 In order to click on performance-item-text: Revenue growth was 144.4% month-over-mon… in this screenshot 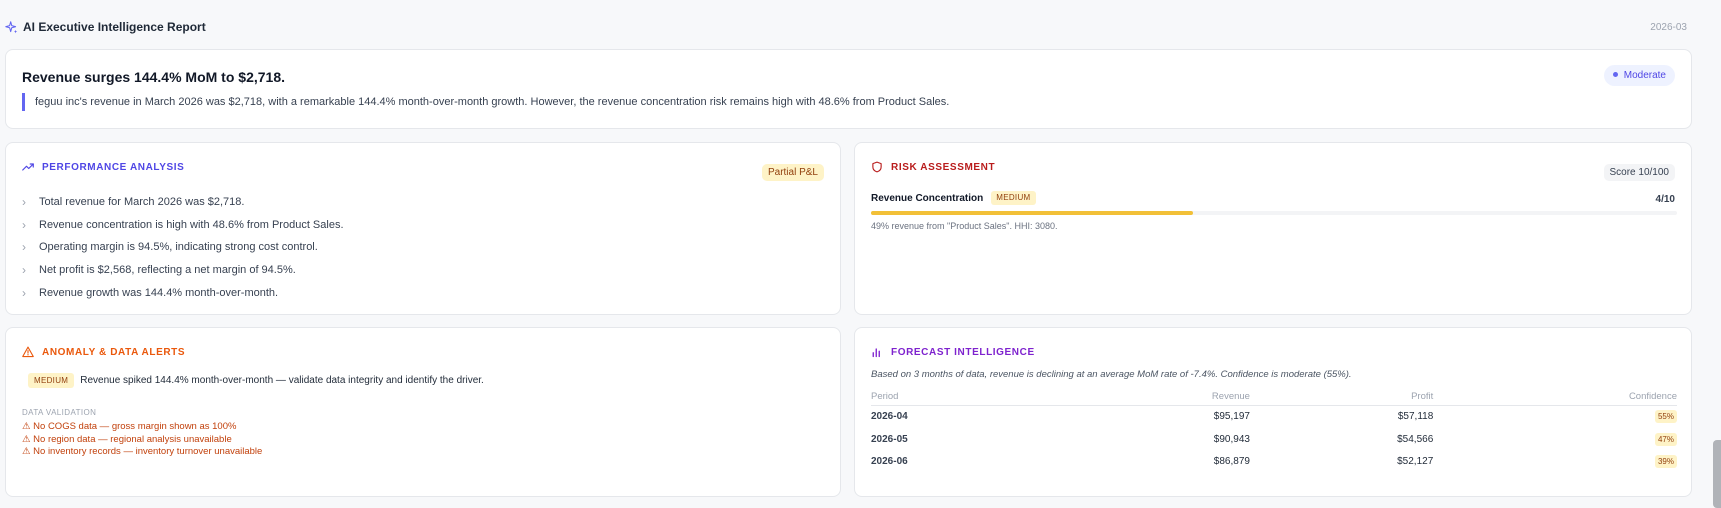, I will do `click(159, 292)`.